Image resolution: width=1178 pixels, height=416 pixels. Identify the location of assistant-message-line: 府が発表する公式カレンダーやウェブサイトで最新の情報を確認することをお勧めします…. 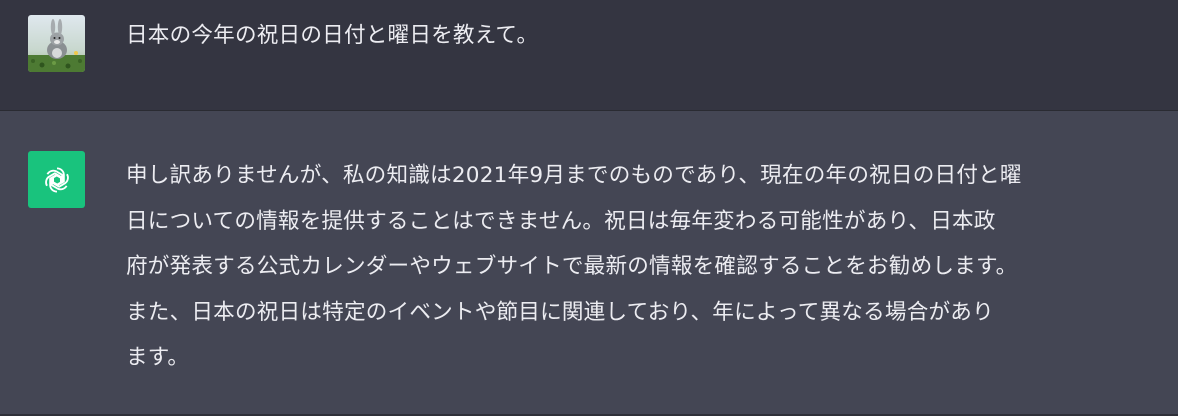
(572, 266).